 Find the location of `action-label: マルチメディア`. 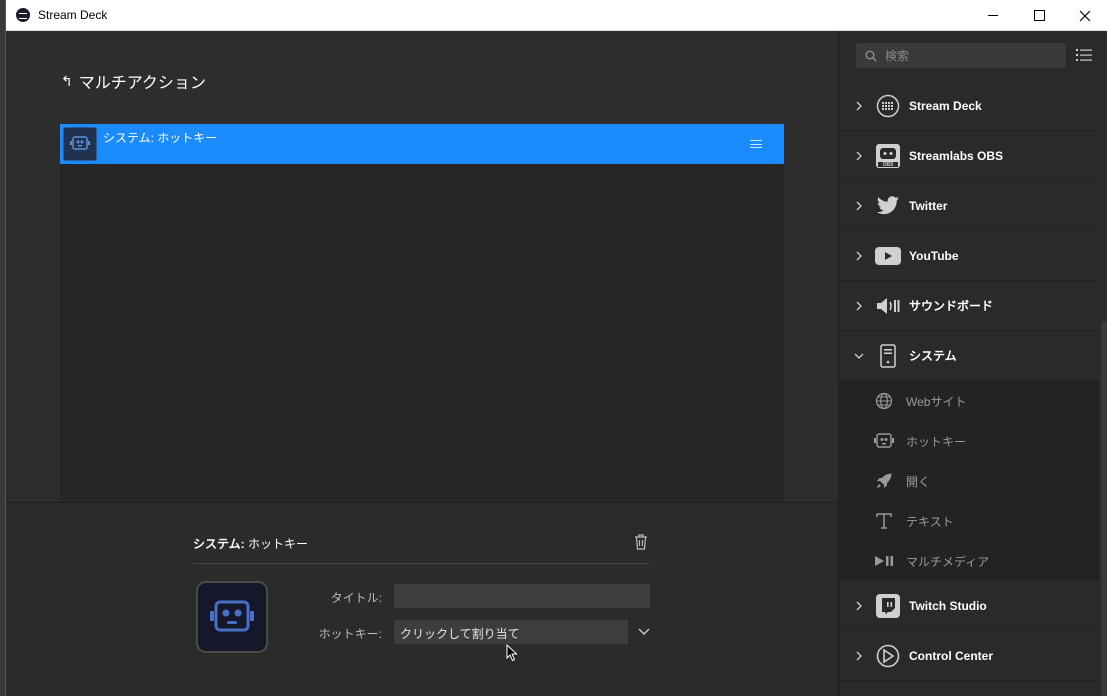

action-label: マルチメディア is located at coordinates (948, 561).